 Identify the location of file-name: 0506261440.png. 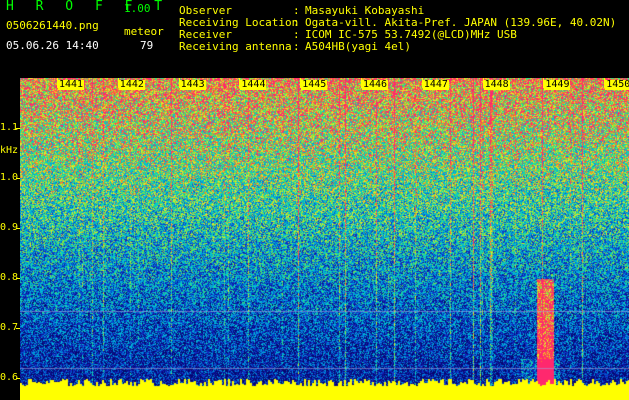
(52, 25).